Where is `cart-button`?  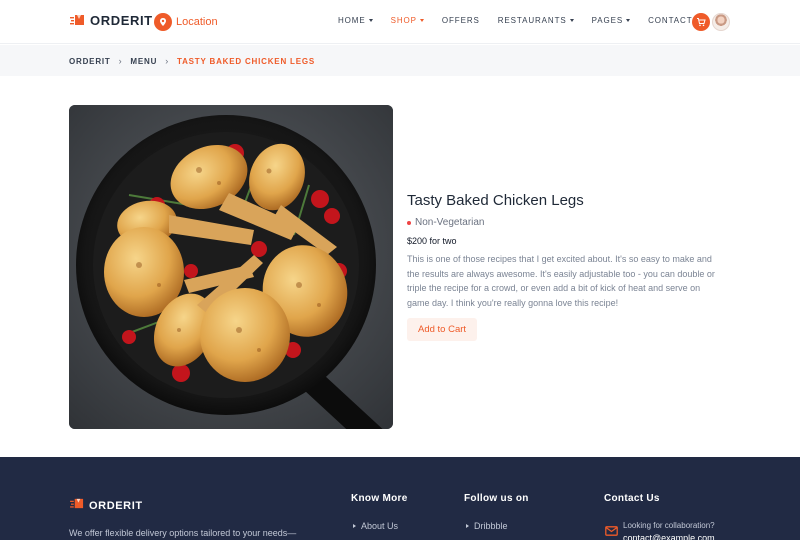 cart-button is located at coordinates (701, 22).